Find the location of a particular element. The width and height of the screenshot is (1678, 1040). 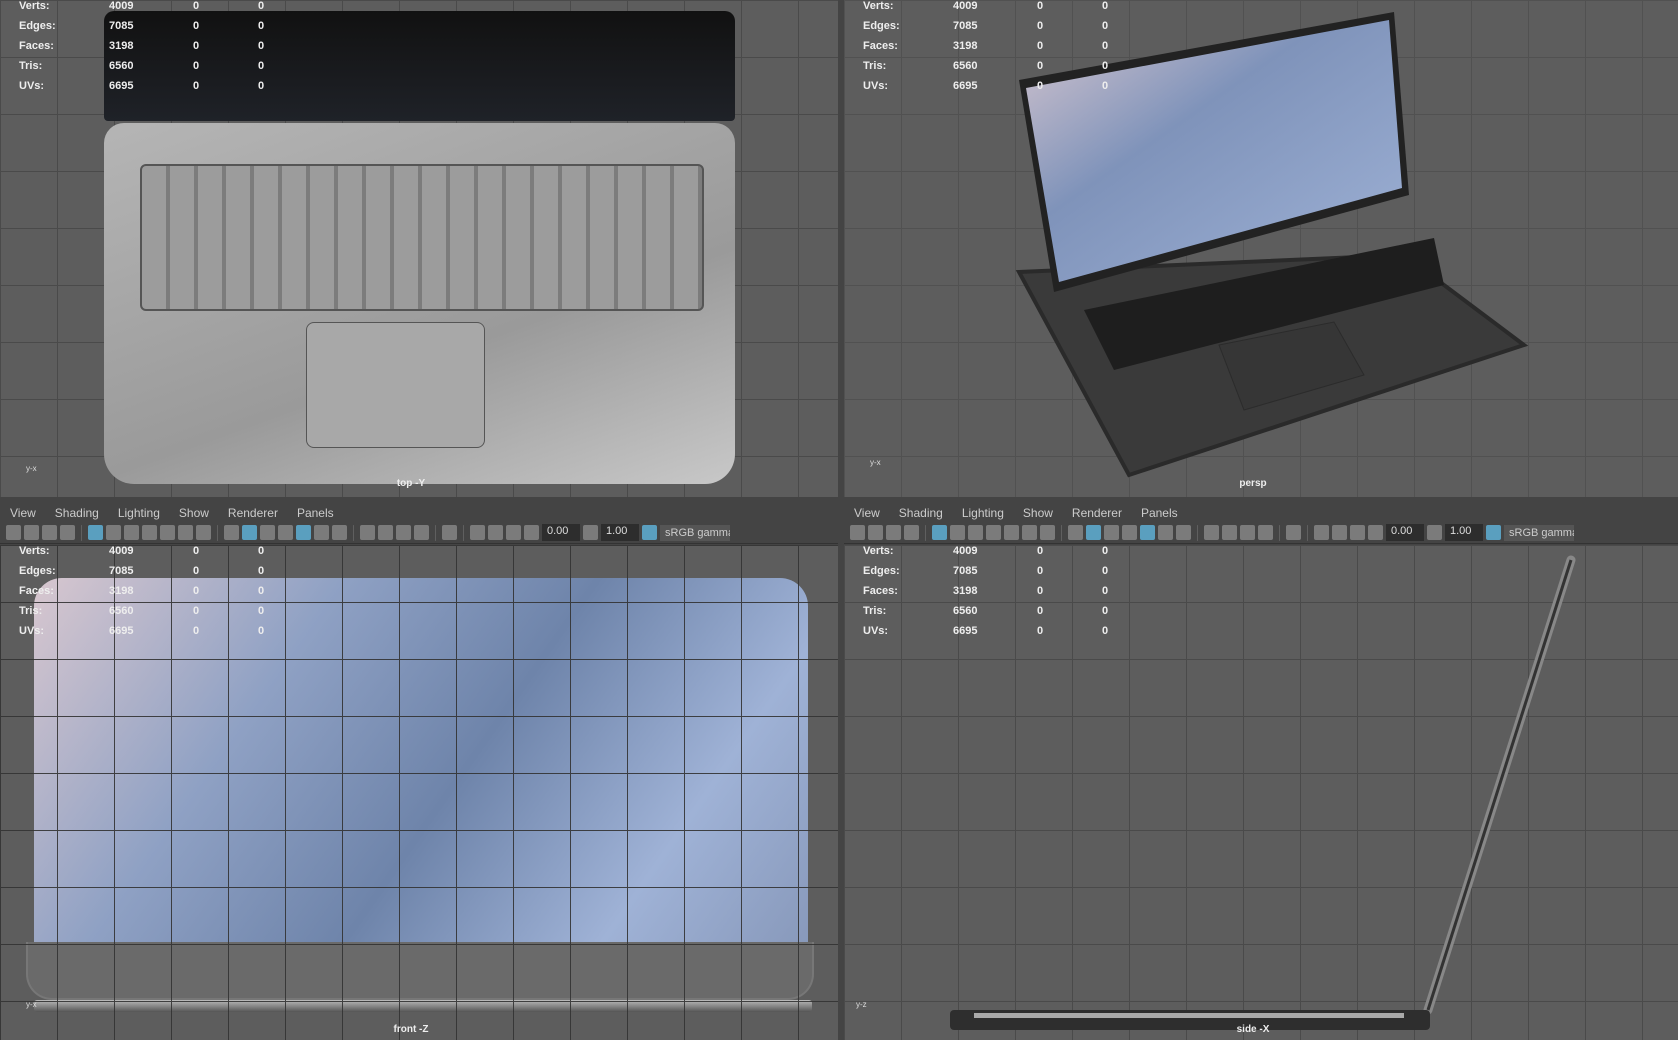

stat-value: 6560 is located at coordinates (121, 66).